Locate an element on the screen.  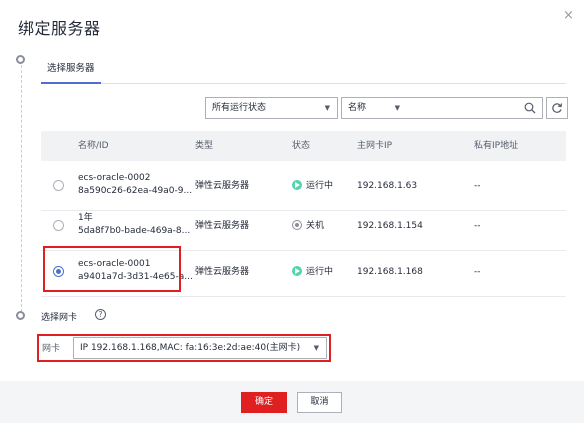
status-filter-select: 所有运行状态 ▼ is located at coordinates (271, 108).